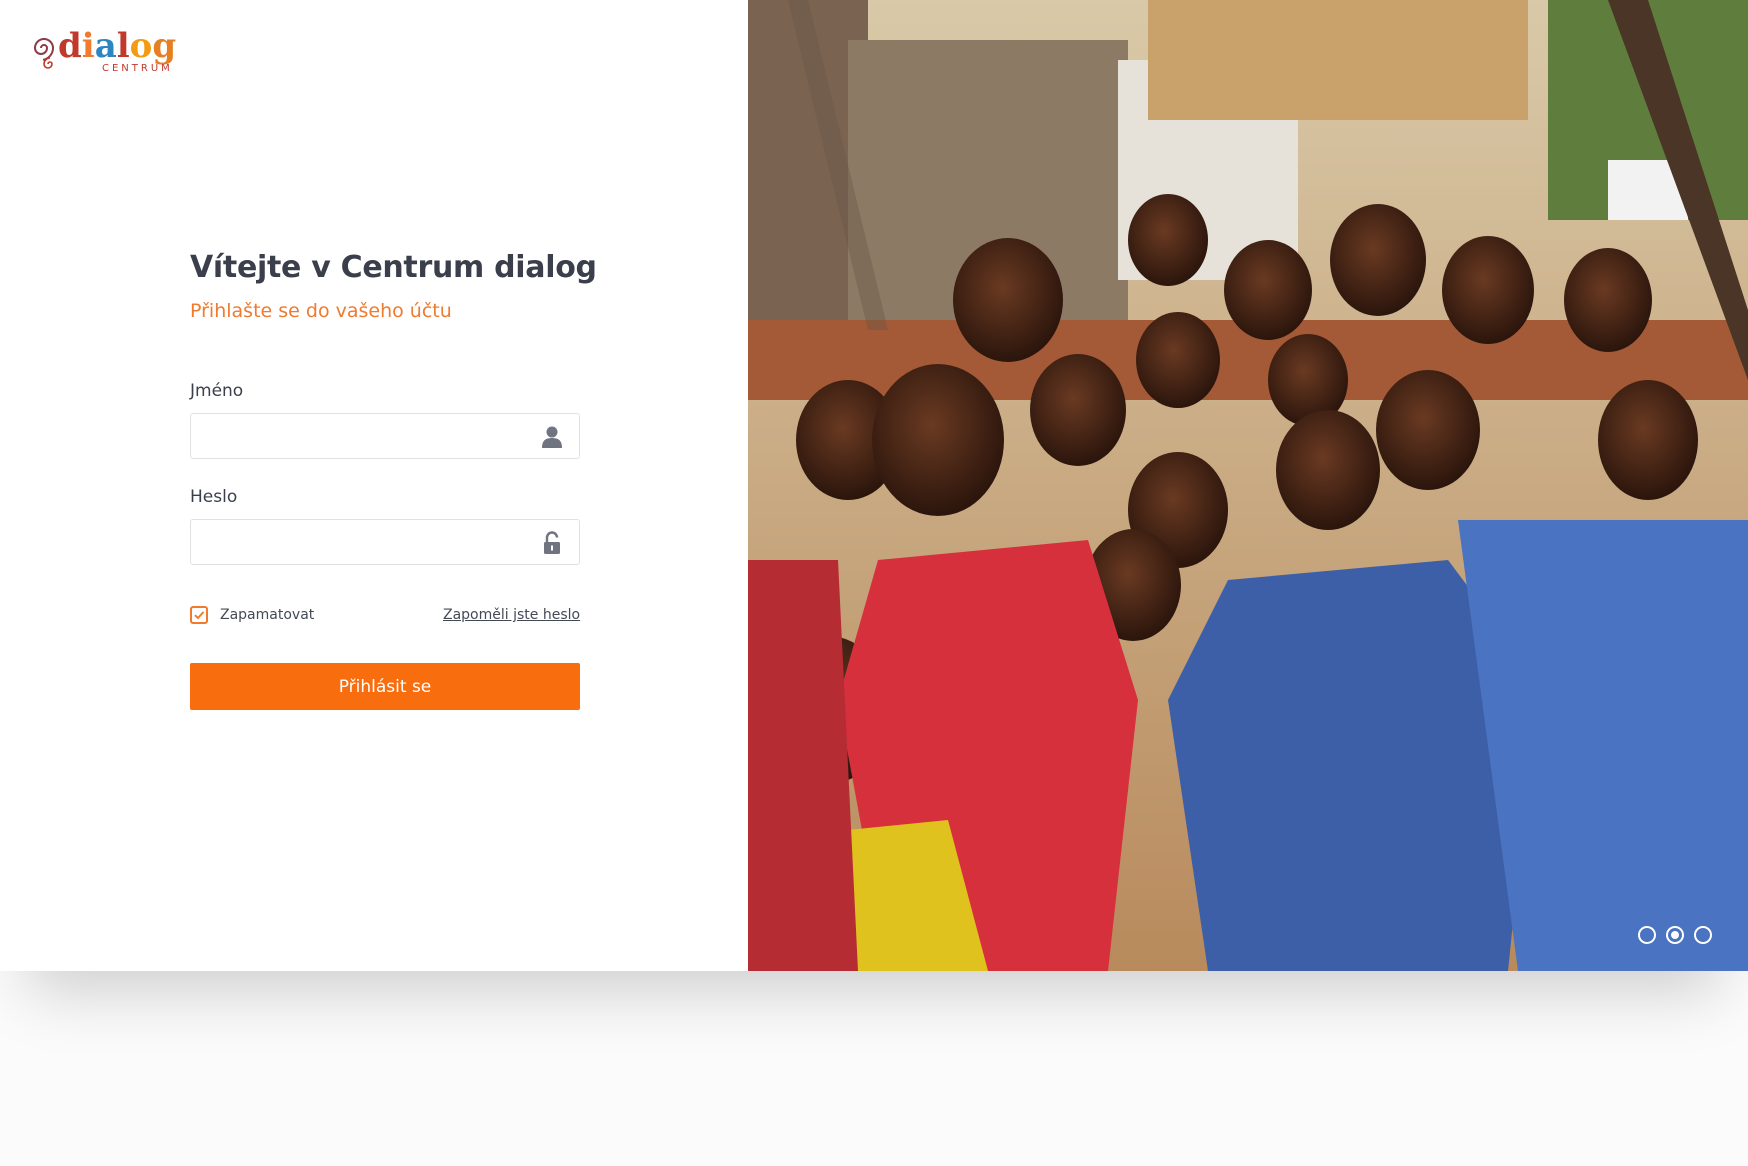  What do you see at coordinates (552, 542) in the screenshot?
I see `unlock-icon` at bounding box center [552, 542].